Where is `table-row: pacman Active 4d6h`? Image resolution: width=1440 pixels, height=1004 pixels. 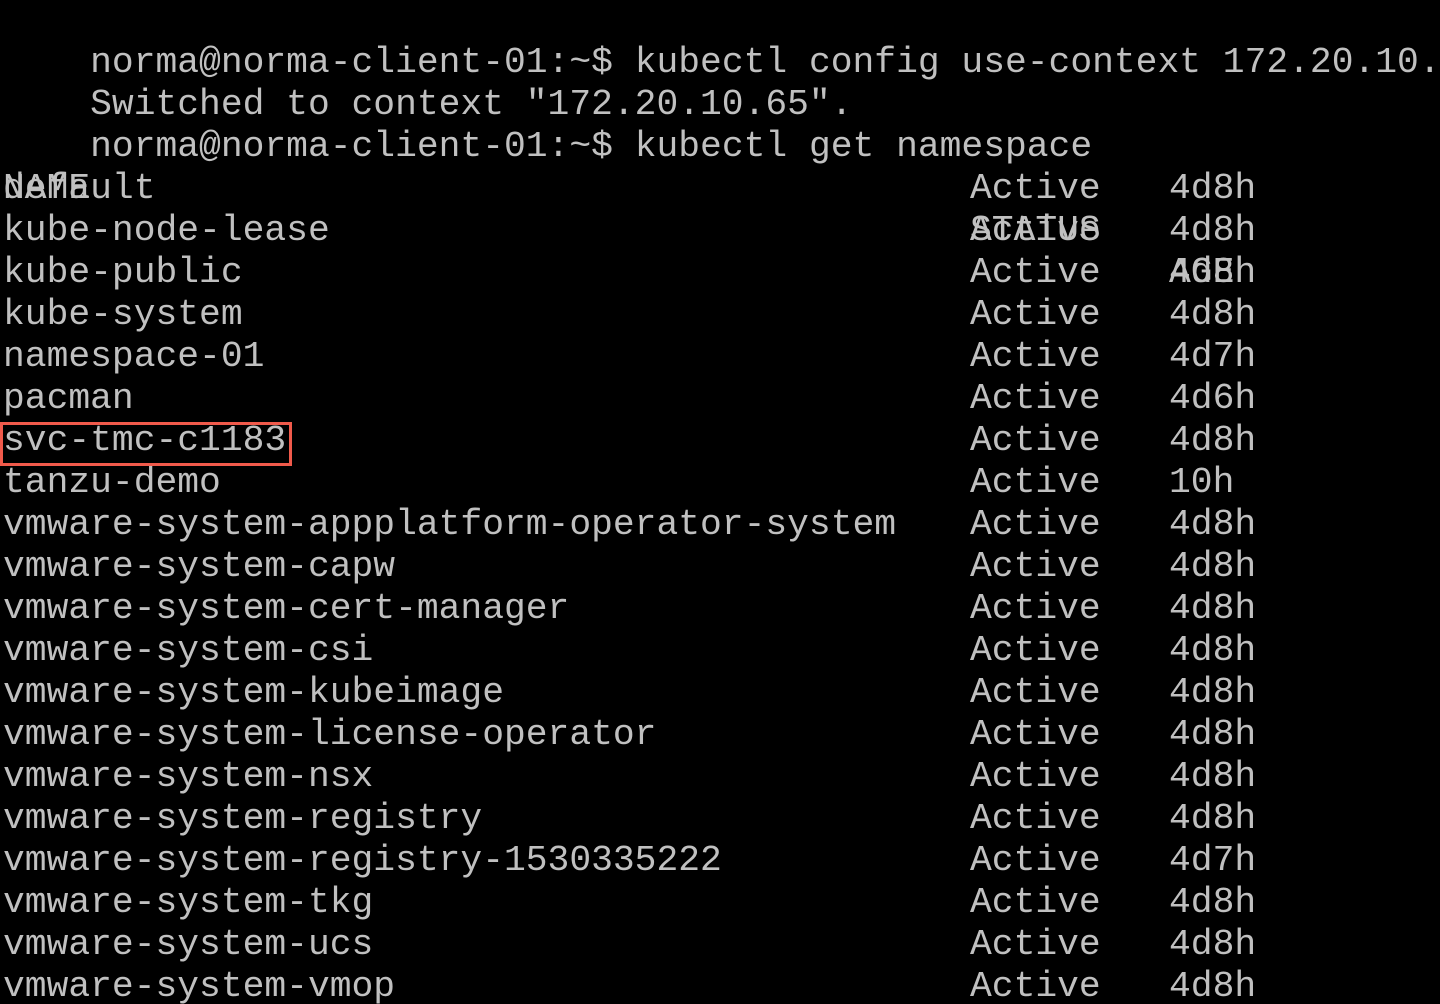 table-row: pacman Active 4d6h is located at coordinates (721, 399).